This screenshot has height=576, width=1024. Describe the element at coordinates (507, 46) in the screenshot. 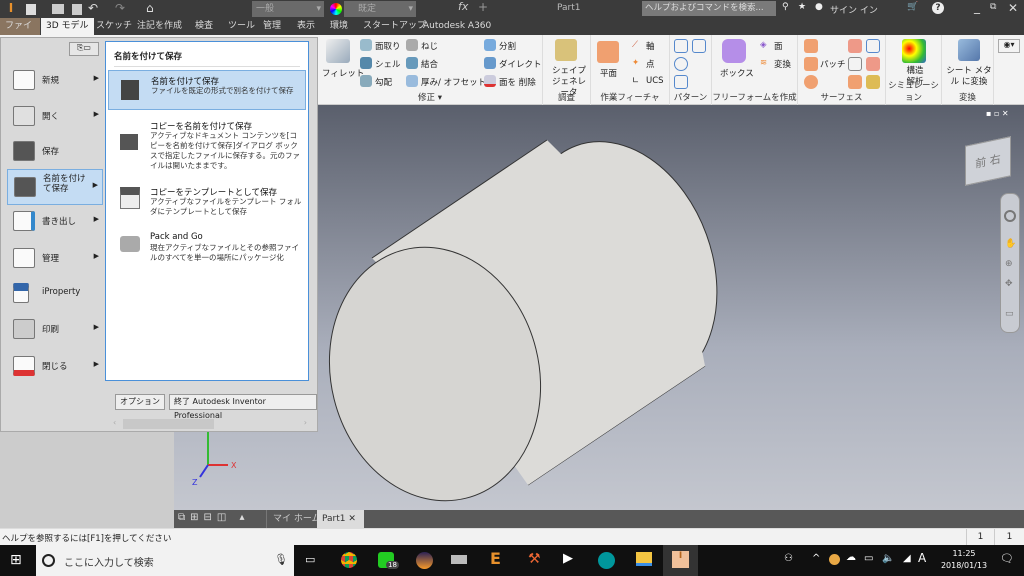

I see `split-button: 分割` at that location.